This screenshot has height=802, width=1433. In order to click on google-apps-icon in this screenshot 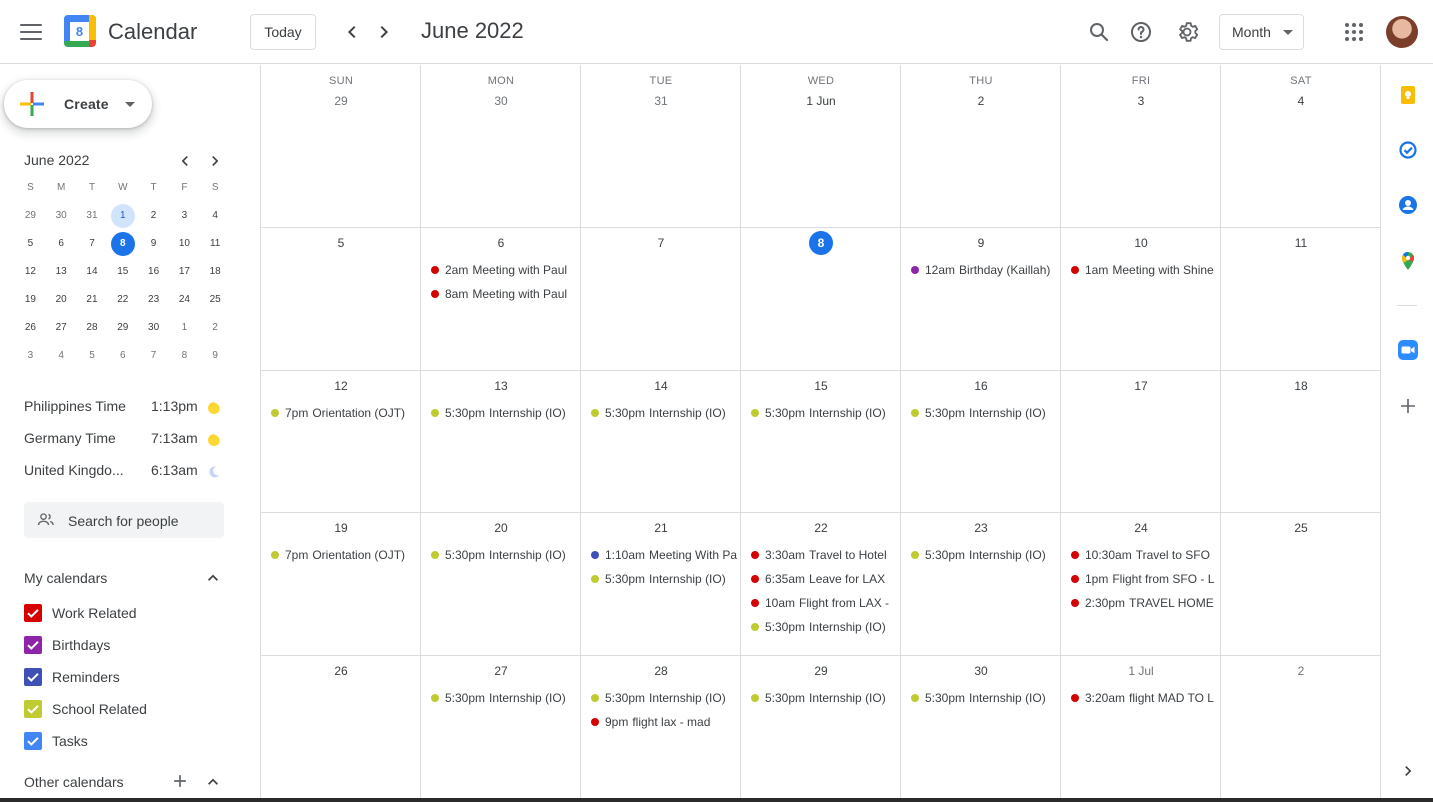, I will do `click(1354, 32)`.